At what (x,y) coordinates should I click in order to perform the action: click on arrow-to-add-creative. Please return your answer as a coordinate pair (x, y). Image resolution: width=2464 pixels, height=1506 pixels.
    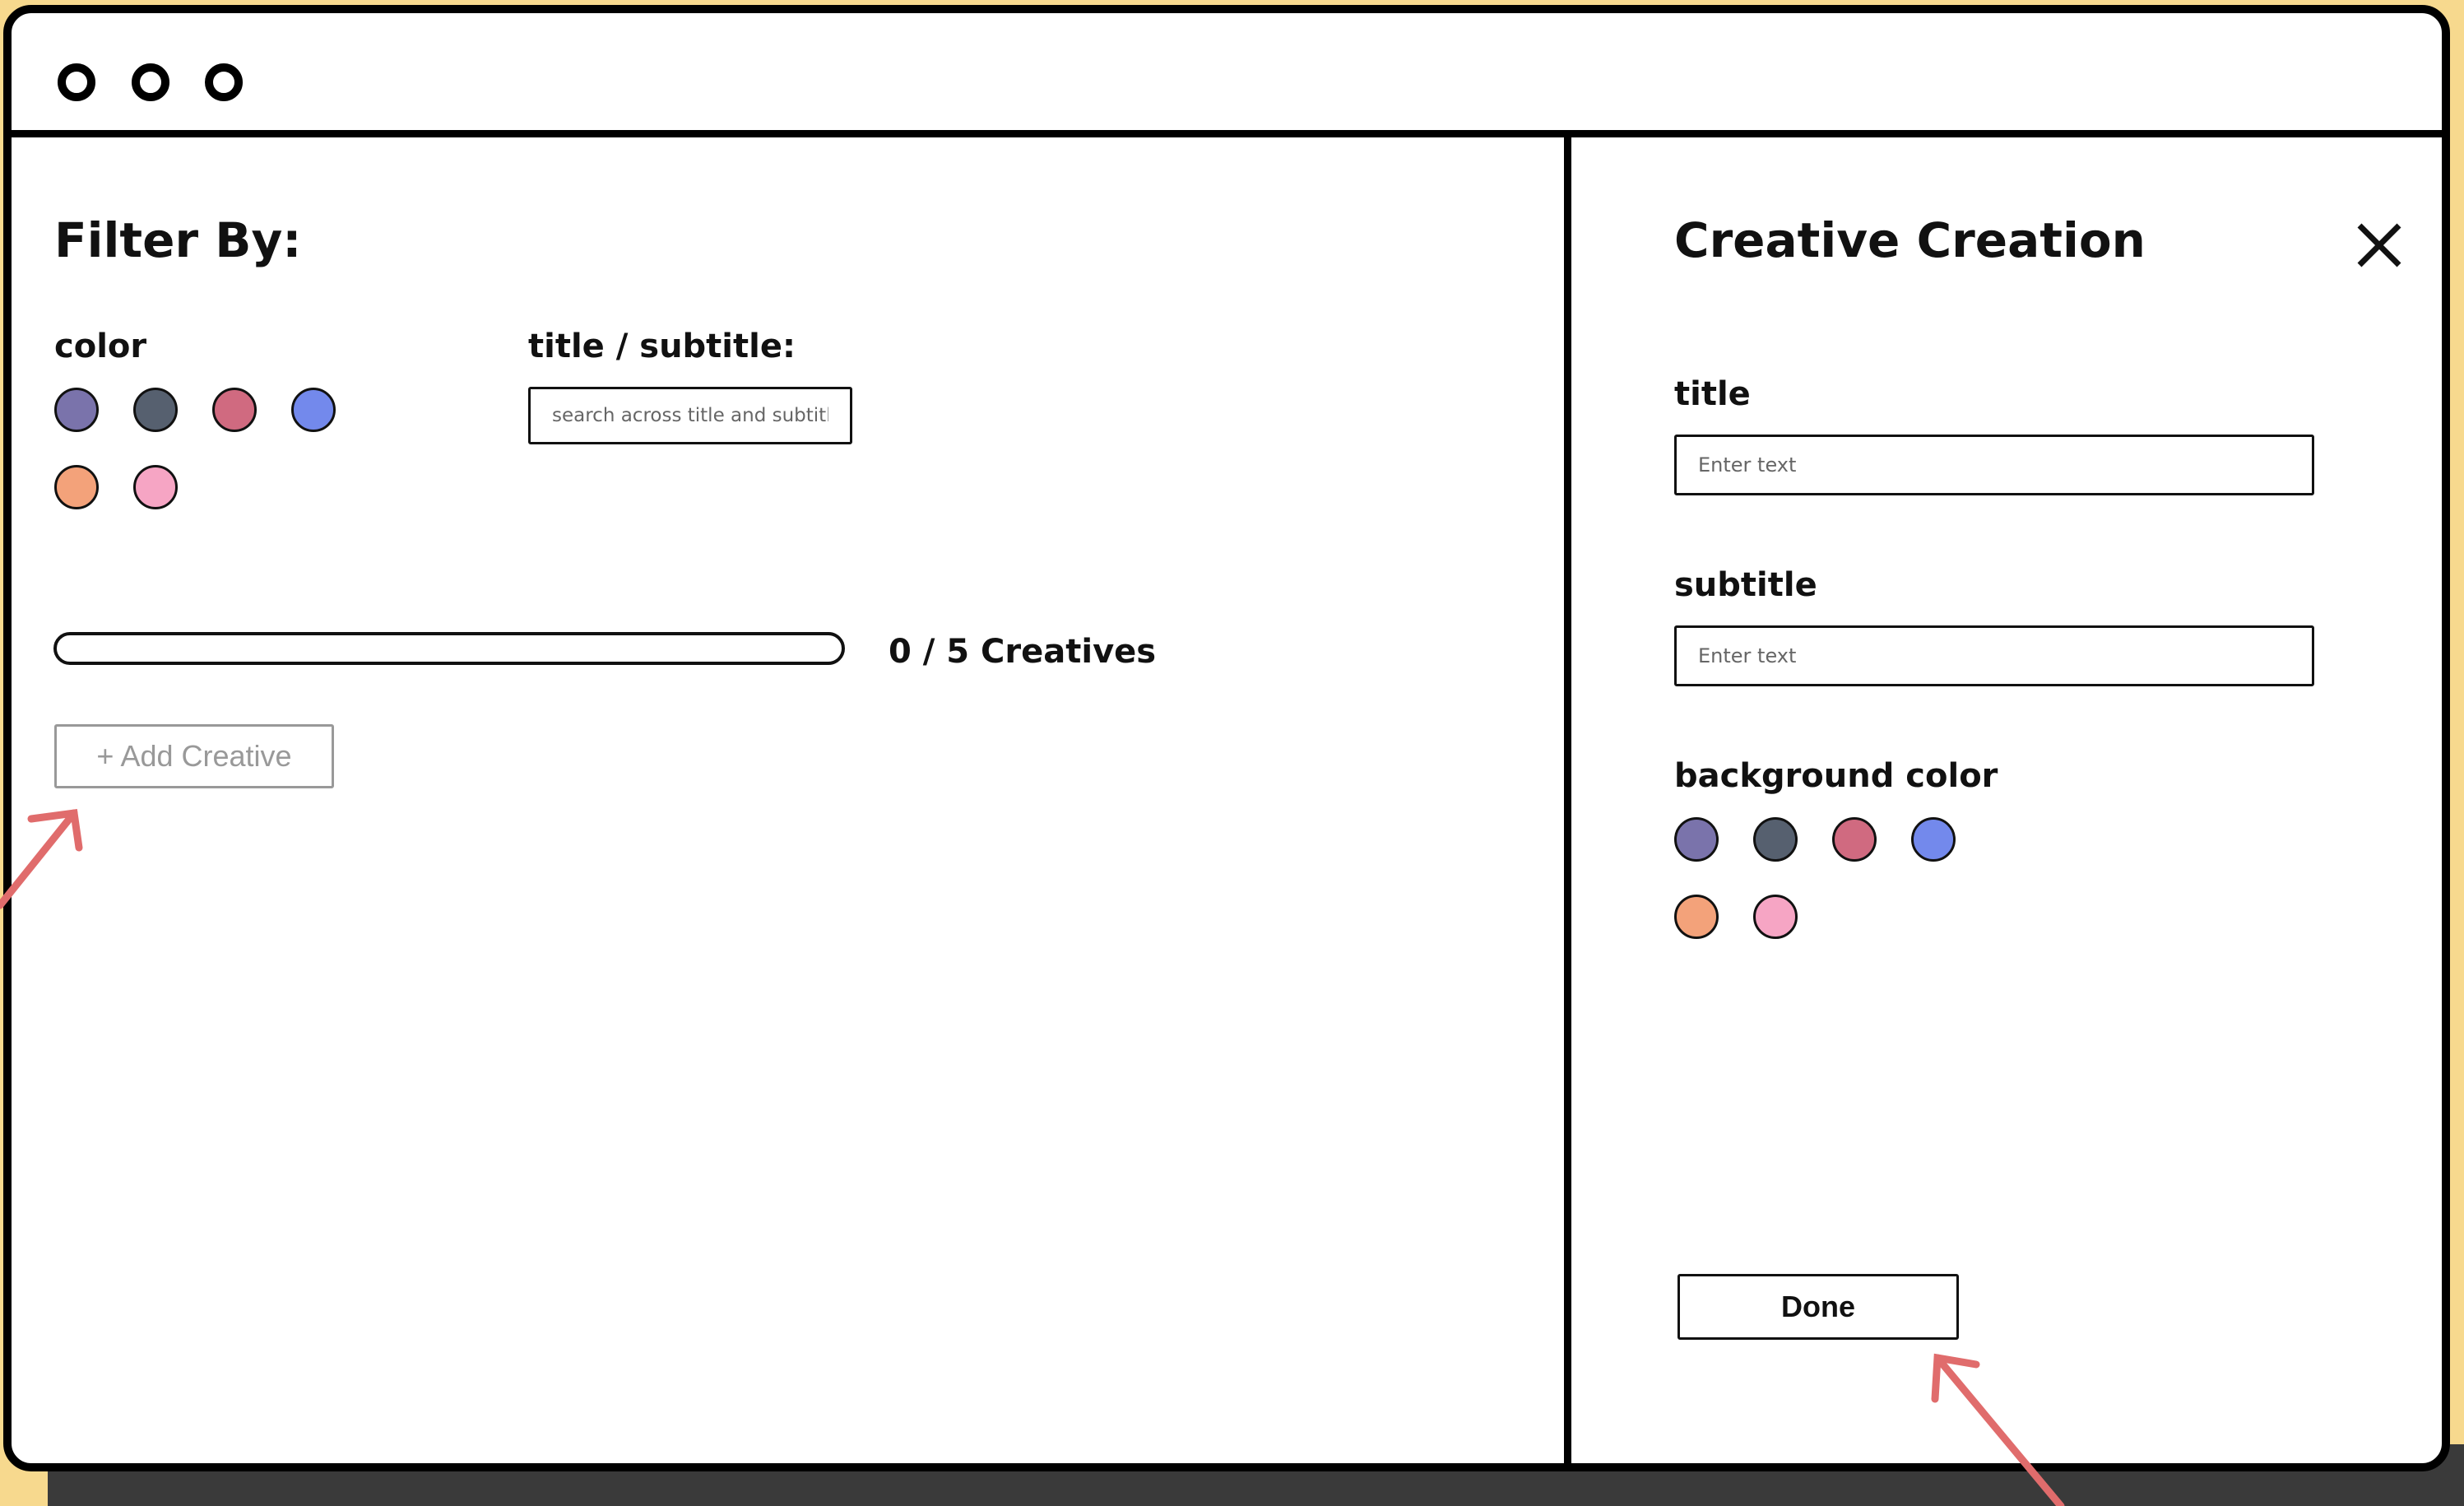
    Looking at the image, I should click on (41, 858).